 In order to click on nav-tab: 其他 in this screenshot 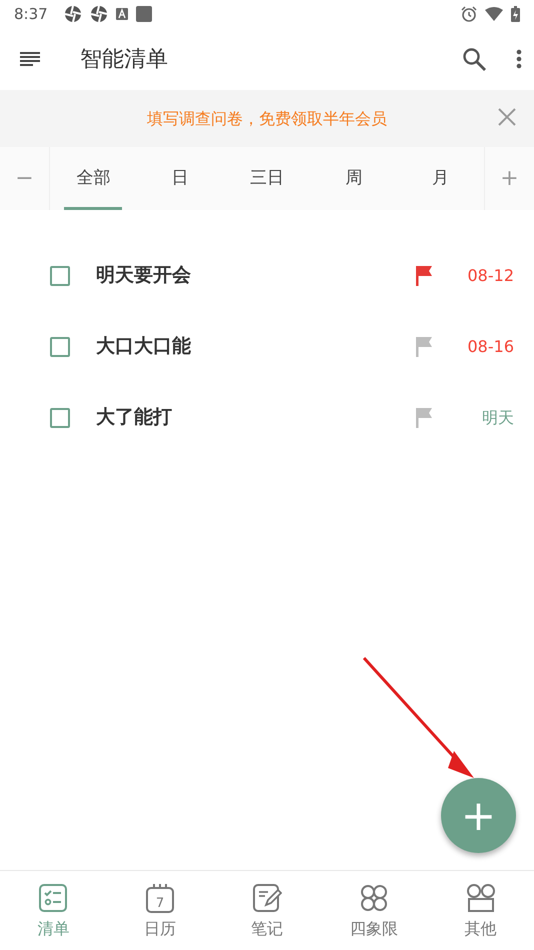, I will do `click(480, 910)`.